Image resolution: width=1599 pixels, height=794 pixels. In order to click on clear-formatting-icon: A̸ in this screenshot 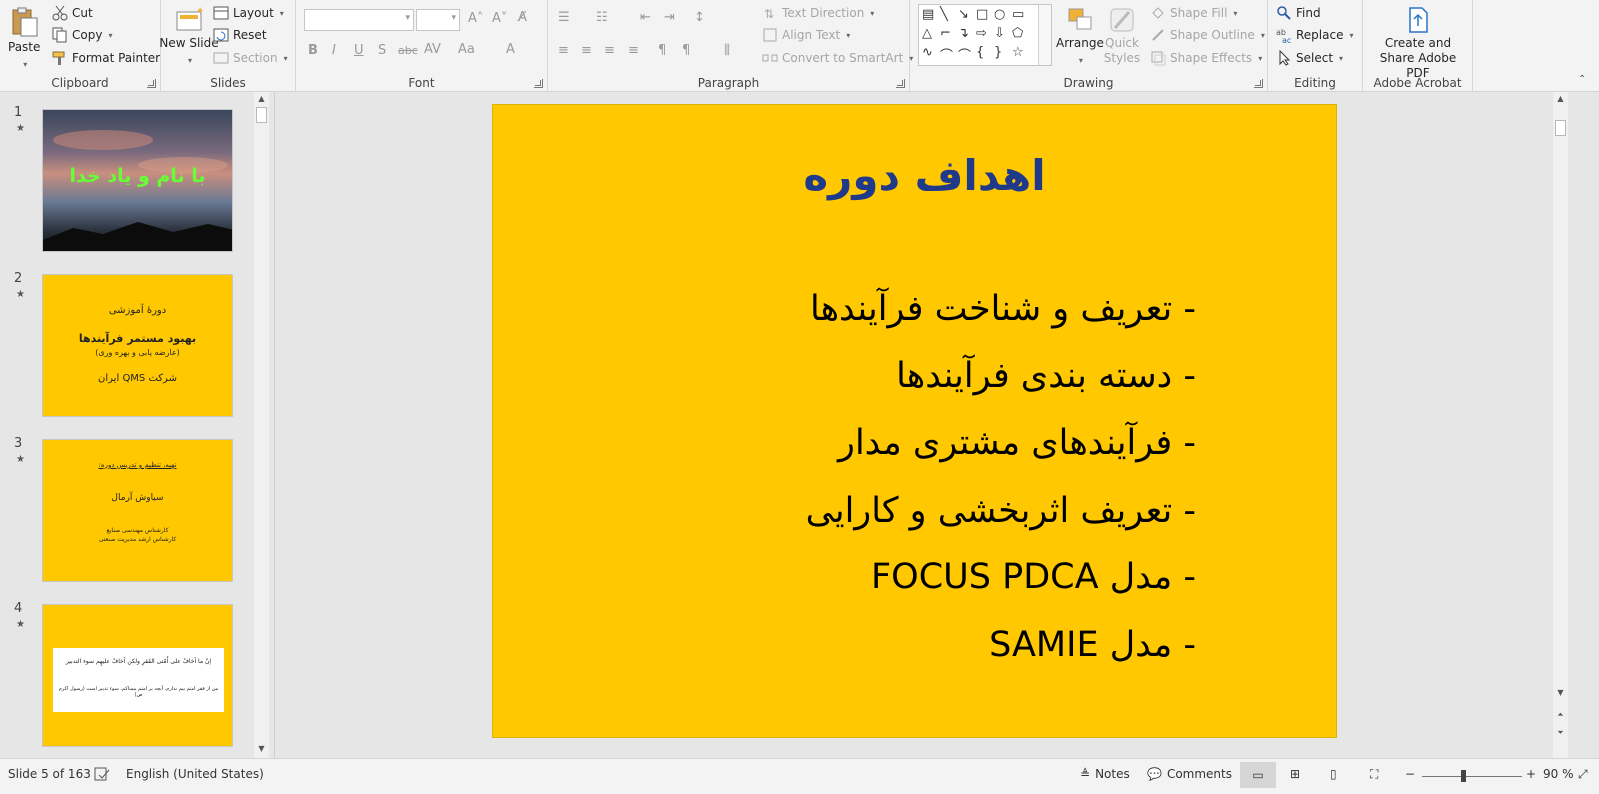, I will do `click(522, 17)`.